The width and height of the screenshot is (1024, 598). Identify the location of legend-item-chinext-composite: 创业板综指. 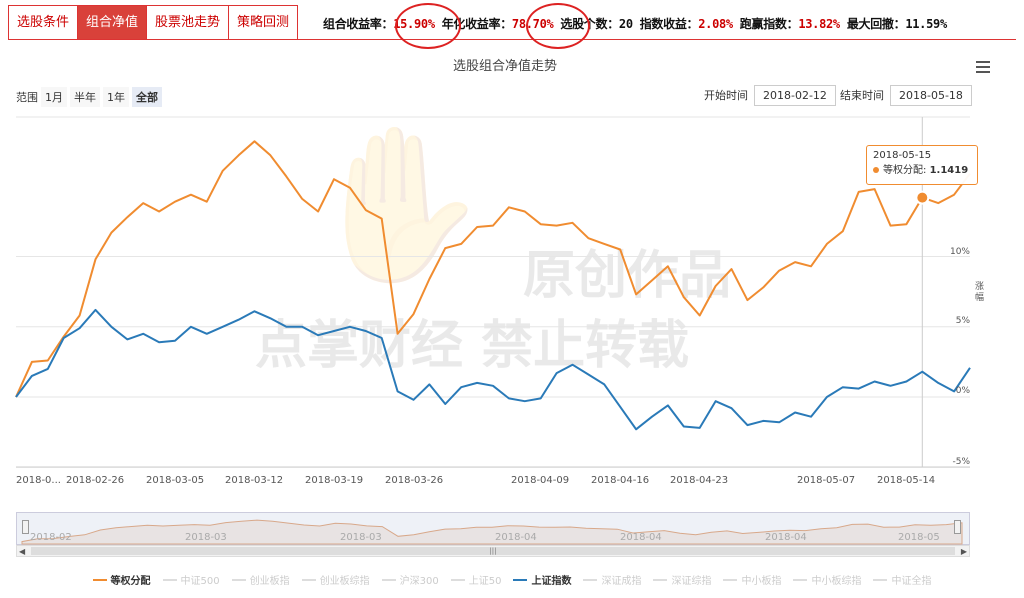
(335, 579).